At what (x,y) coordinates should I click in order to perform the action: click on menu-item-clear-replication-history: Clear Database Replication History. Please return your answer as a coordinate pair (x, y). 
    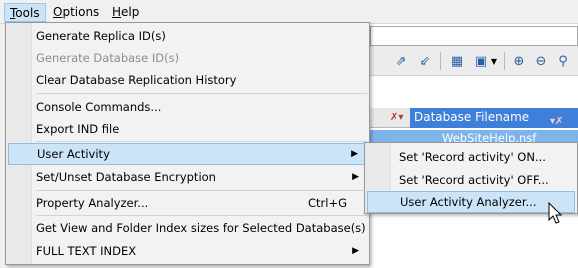
    Looking at the image, I should click on (187, 80).